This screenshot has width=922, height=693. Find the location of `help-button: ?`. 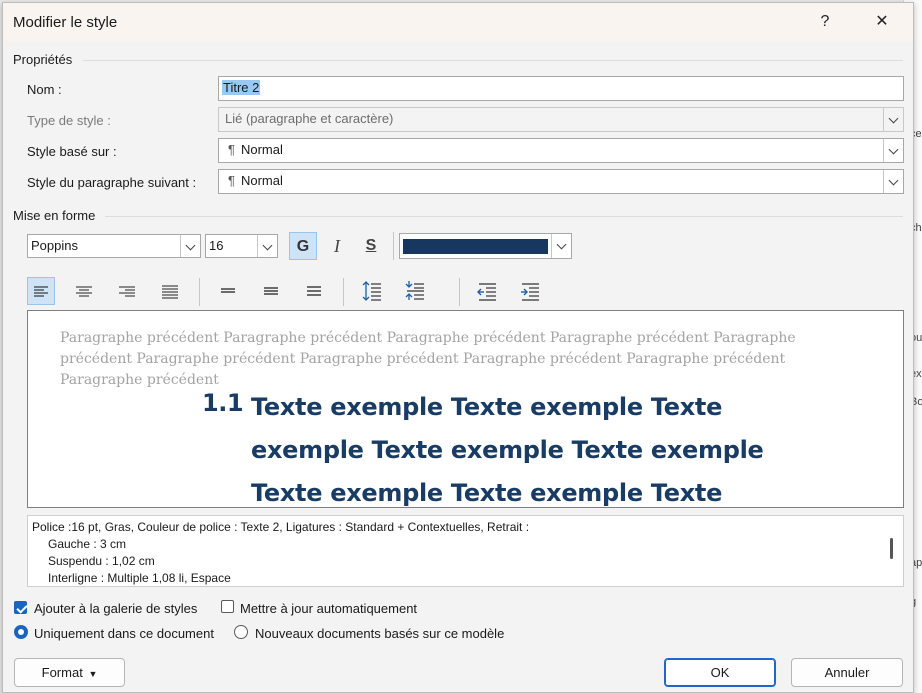

help-button: ? is located at coordinates (825, 22).